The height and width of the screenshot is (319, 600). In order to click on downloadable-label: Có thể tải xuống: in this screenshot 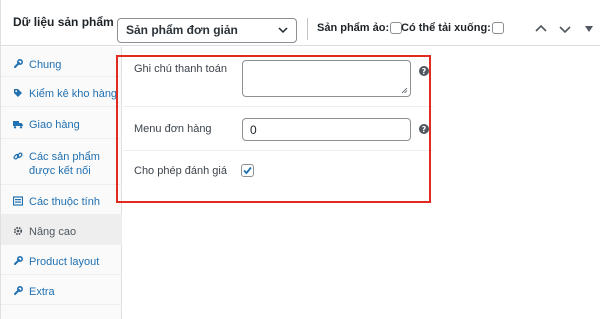, I will do `click(446, 28)`.